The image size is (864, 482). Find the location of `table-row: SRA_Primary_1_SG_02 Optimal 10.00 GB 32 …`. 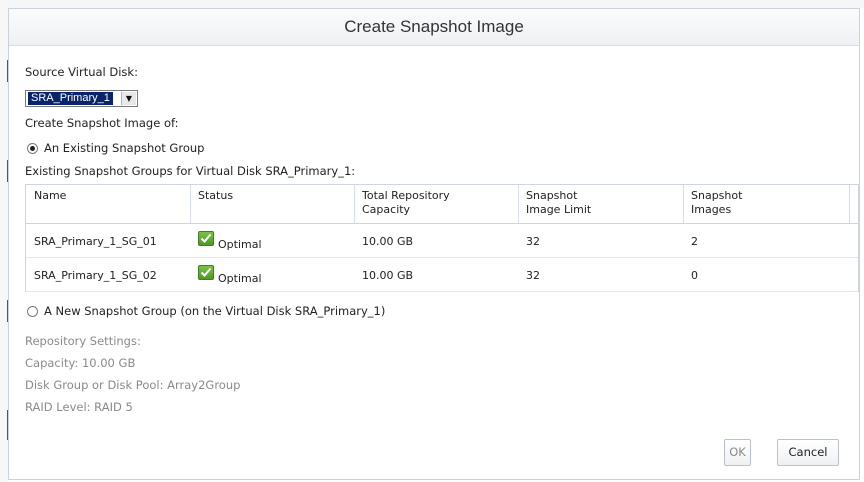

table-row: SRA_Primary_1_SG_02 Optimal 10.00 GB 32 … is located at coordinates (442, 275).